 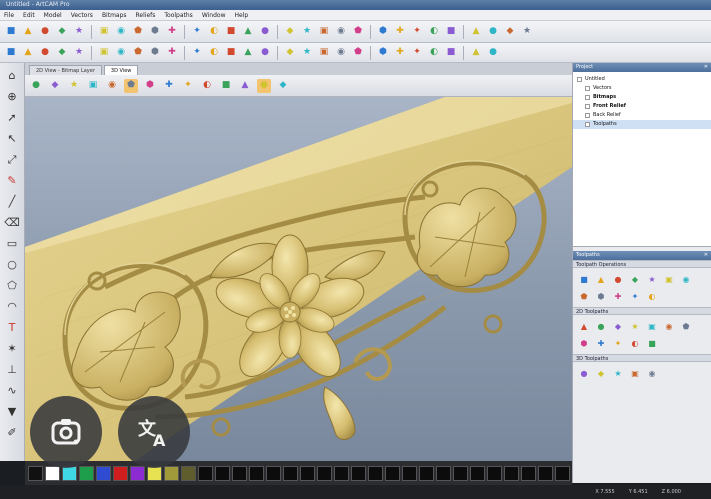 I want to click on close-icon: ▲, so click(x=476, y=53).